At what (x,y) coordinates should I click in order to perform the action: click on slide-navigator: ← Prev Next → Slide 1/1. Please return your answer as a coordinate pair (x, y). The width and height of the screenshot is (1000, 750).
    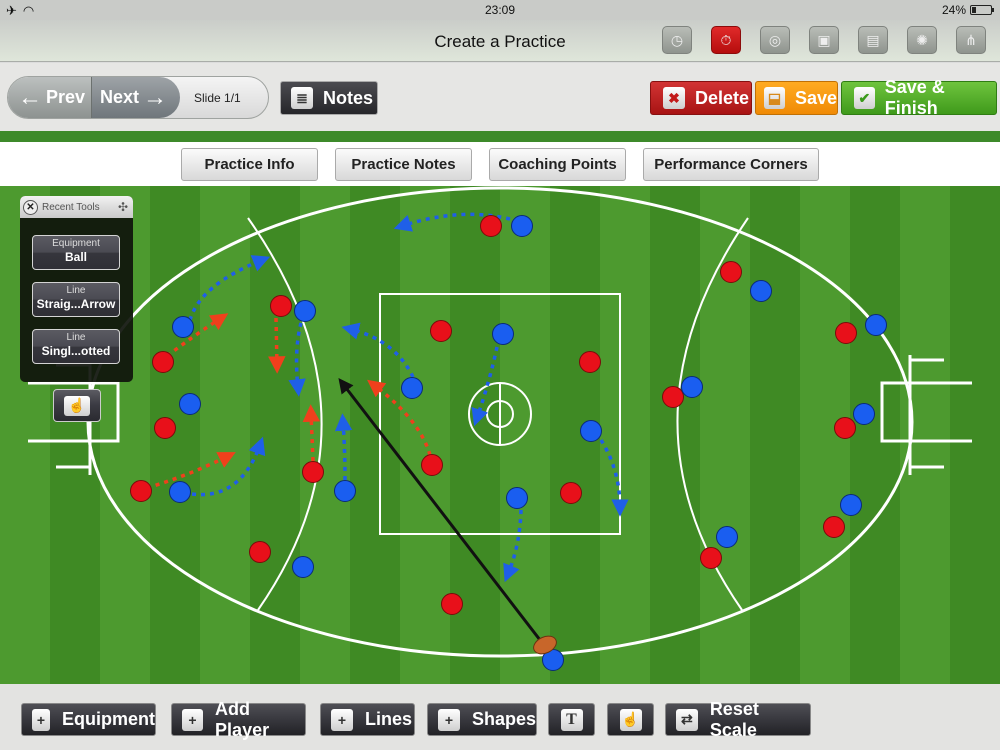
    Looking at the image, I should click on (138, 97).